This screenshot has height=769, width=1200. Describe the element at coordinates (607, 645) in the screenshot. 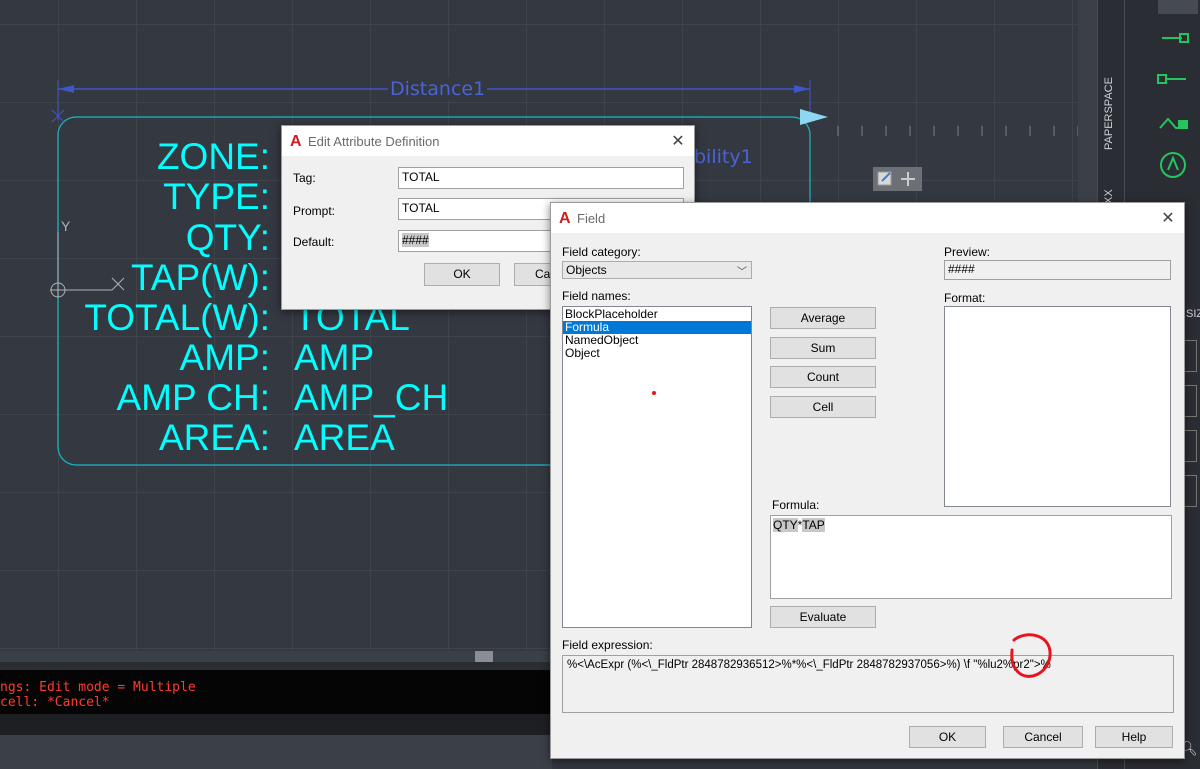

I see `field-expression-label: Field expression:` at that location.